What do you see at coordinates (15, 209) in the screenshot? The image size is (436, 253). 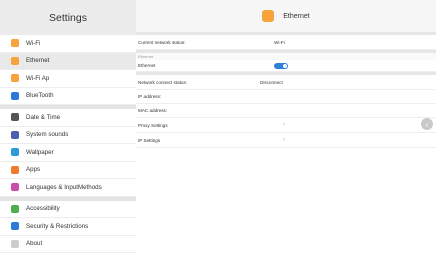 I see `accessibility-icon` at bounding box center [15, 209].